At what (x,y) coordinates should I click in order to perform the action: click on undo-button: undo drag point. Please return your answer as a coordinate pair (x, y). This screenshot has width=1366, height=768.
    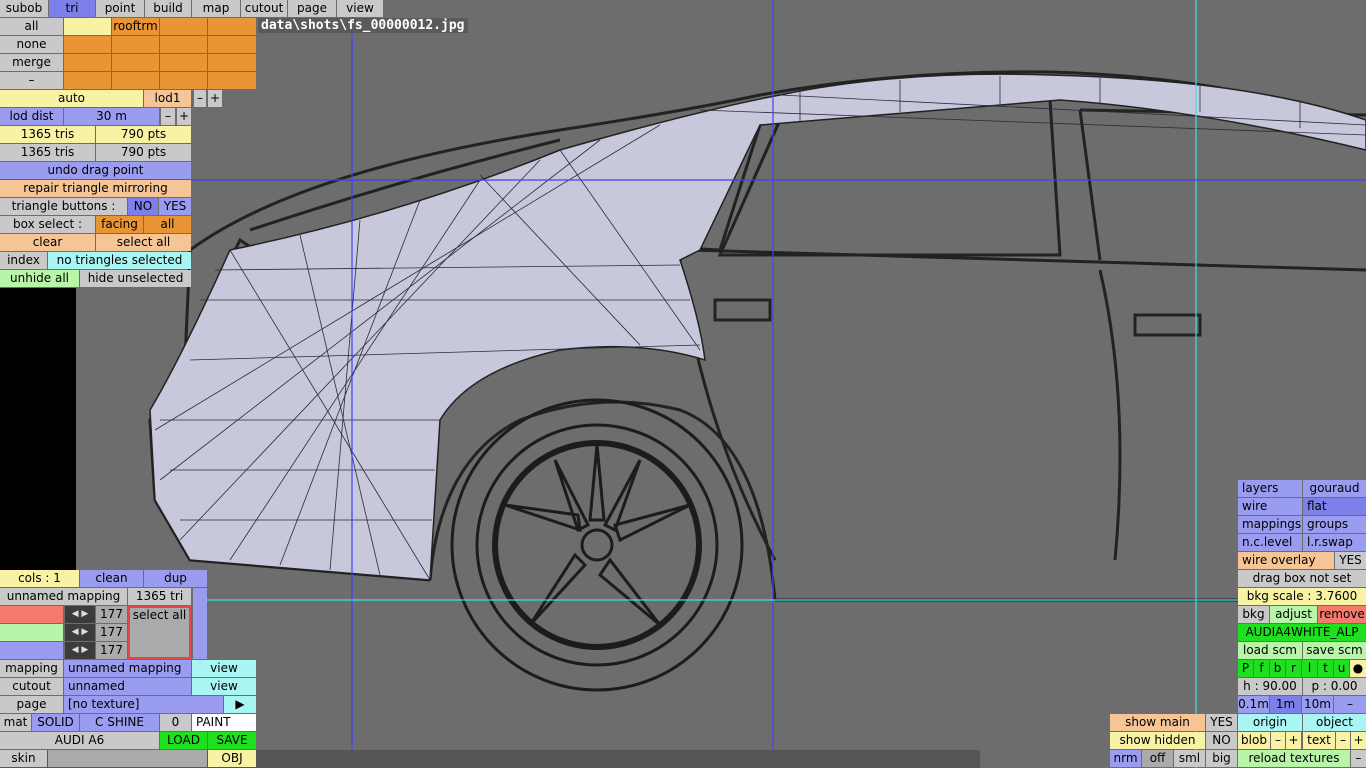
    Looking at the image, I should click on (95, 170).